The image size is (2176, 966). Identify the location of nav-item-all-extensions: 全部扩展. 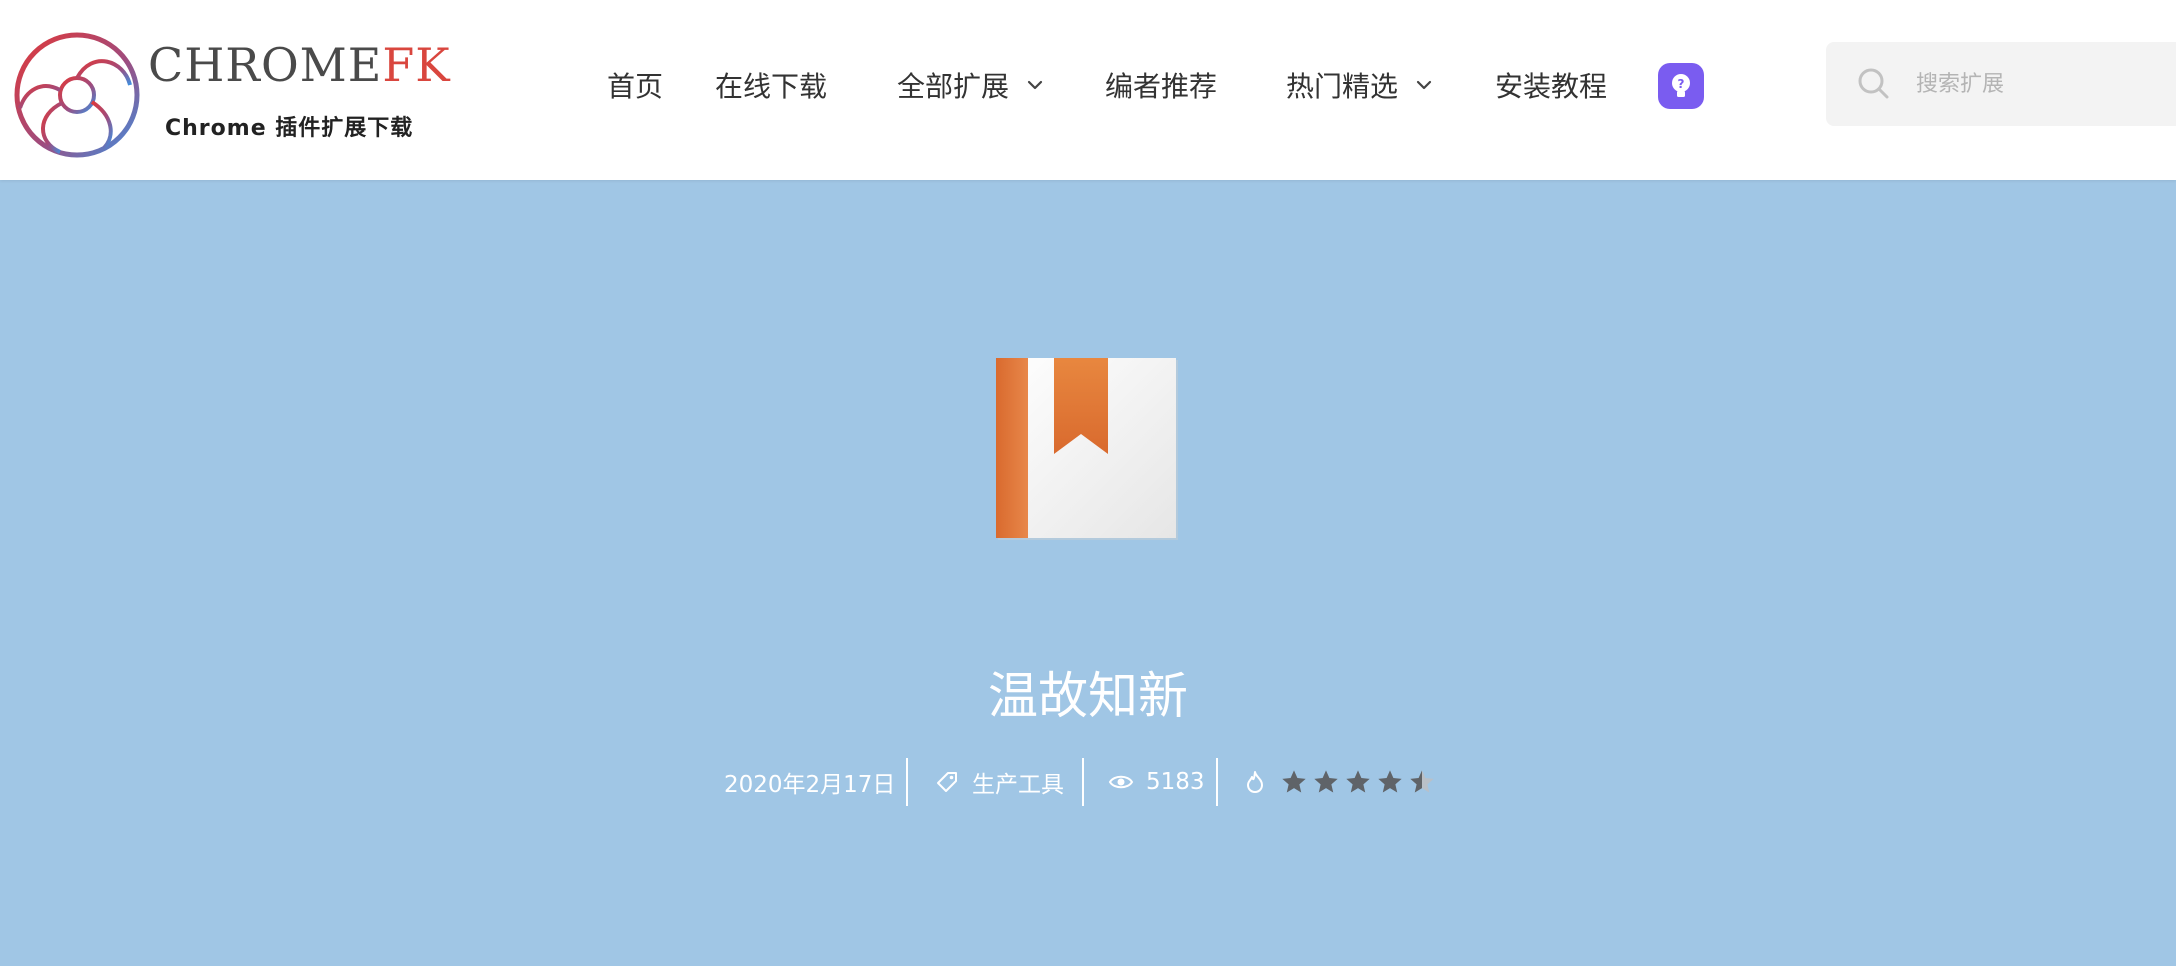
(970, 85).